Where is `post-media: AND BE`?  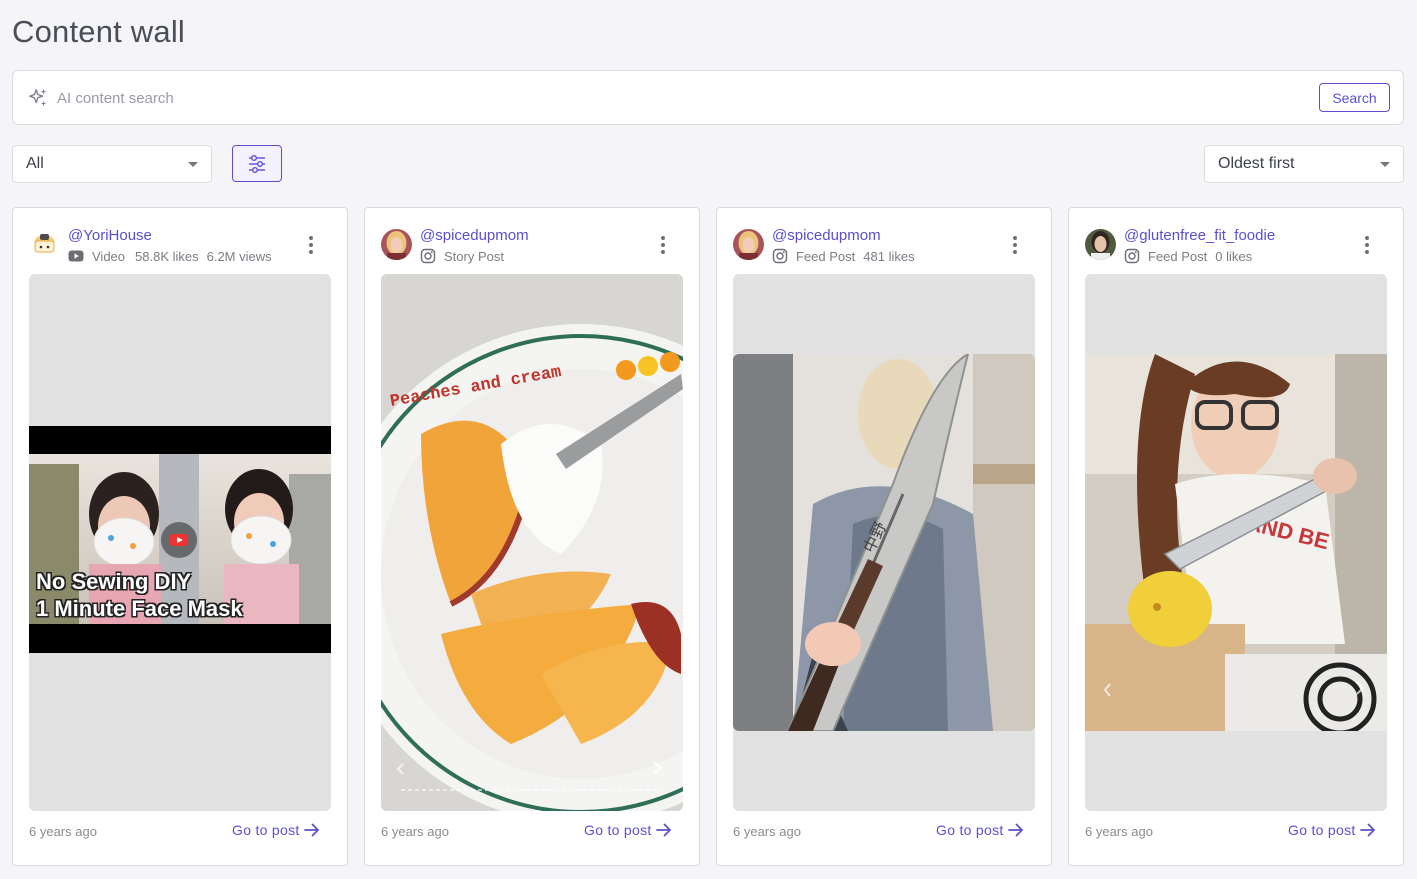
post-media: AND BE is located at coordinates (1236, 542).